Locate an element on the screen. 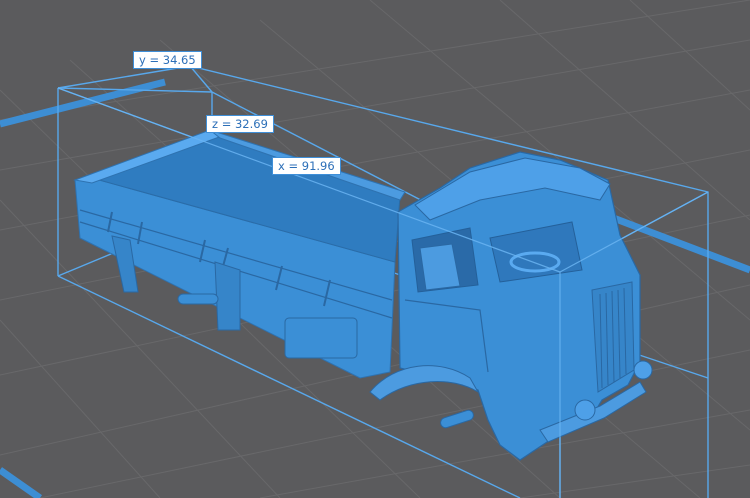 Image resolution: width=750 pixels, height=498 pixels. front-axle is located at coordinates (457, 419).